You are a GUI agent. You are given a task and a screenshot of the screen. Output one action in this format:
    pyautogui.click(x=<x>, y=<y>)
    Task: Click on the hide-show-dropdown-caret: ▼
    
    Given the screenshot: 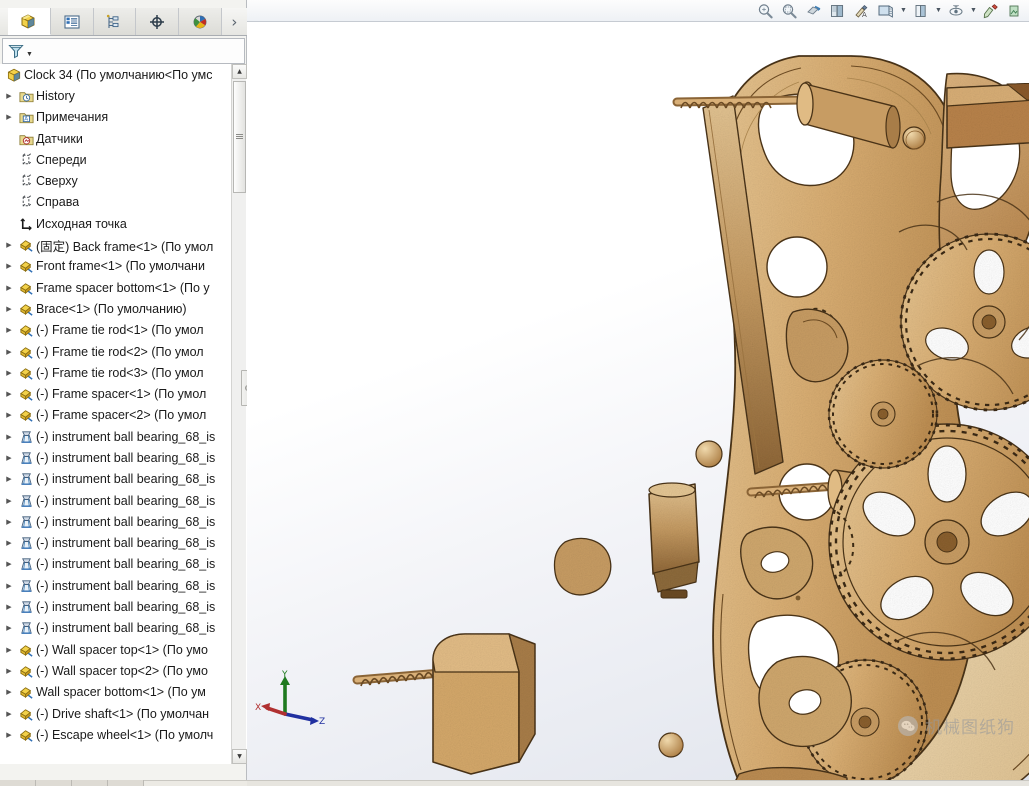 What is the action you would take?
    pyautogui.click(x=938, y=11)
    